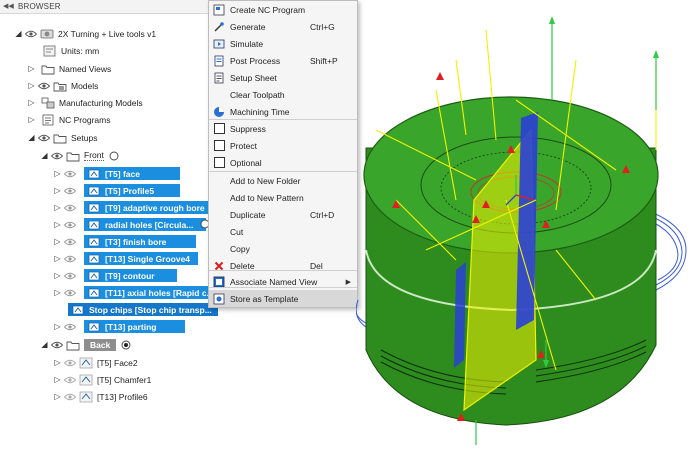  What do you see at coordinates (95, 362) in the screenshot?
I see `back-operation-row: ▷ [T5] Face2` at bounding box center [95, 362].